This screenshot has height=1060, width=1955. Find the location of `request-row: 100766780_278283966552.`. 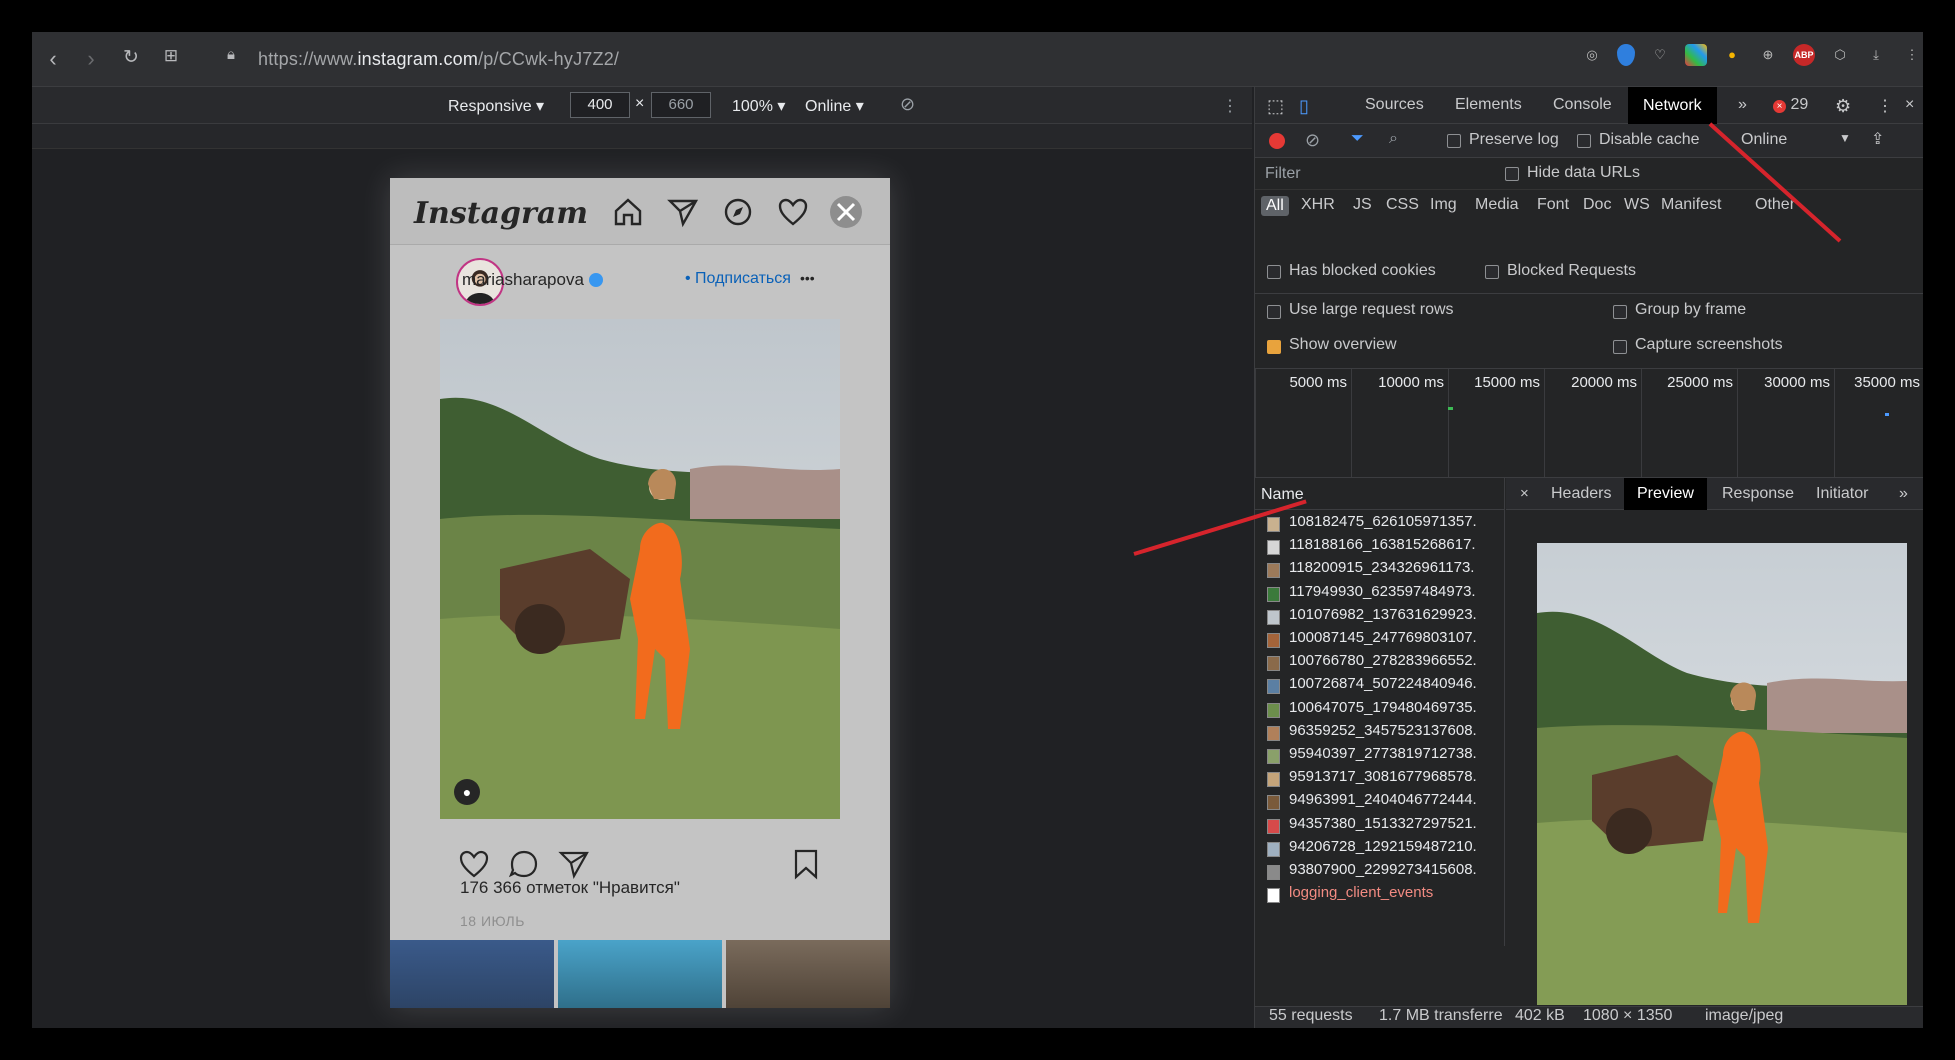

request-row: 100766780_278283966552. is located at coordinates (1379, 663).